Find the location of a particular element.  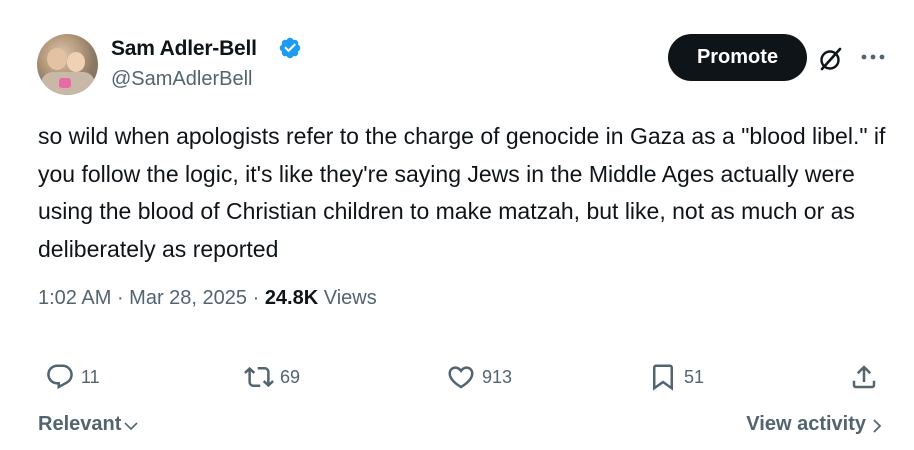

share-button is located at coordinates (864, 377).